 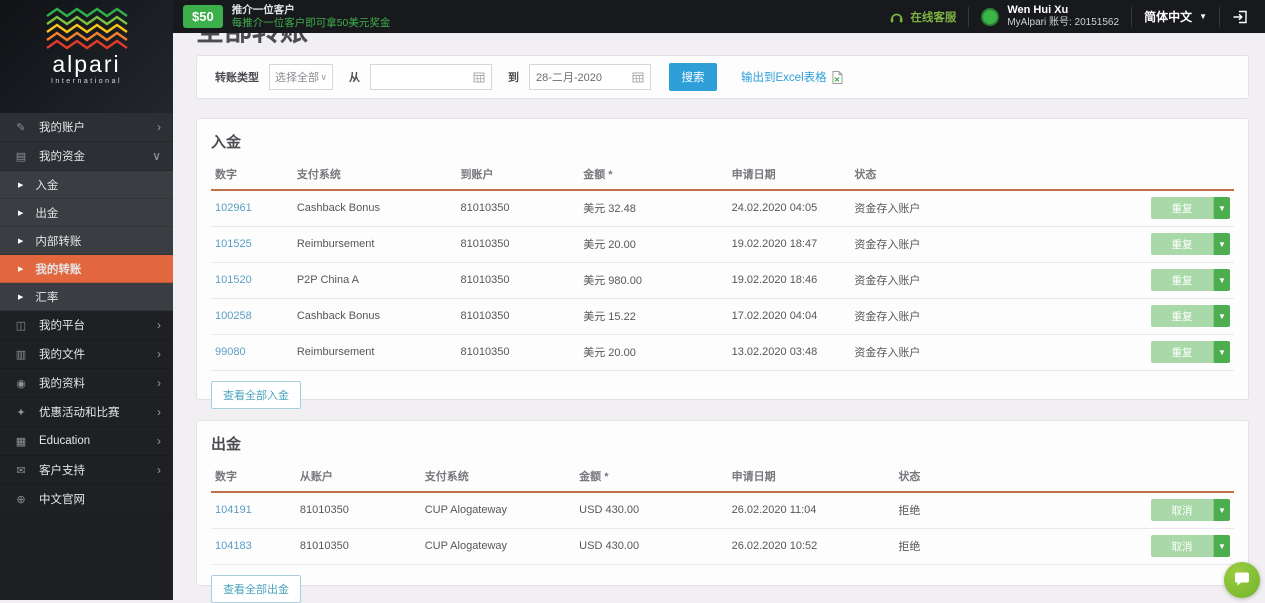 I want to click on sidebar-item-my-platforms: ◫ 我的平台 ›, so click(x=86, y=325).